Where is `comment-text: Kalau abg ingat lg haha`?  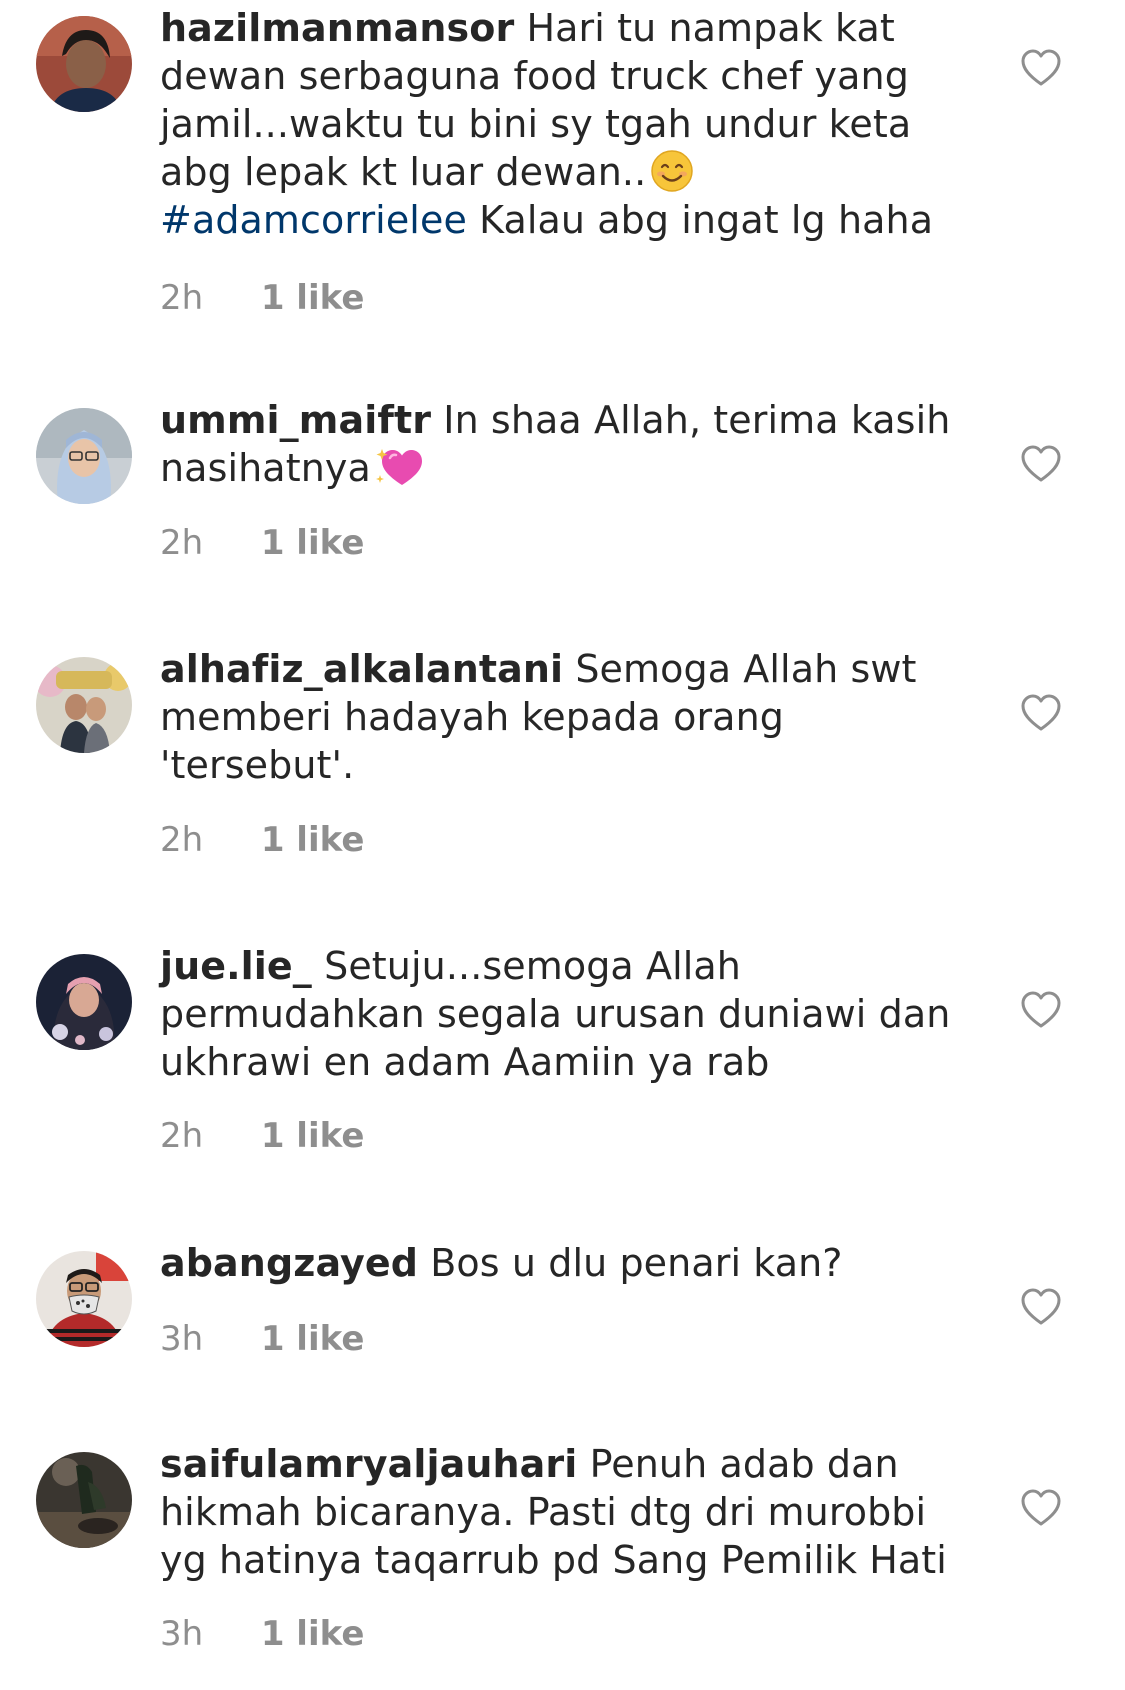 comment-text: Kalau abg ingat lg haha is located at coordinates (706, 220).